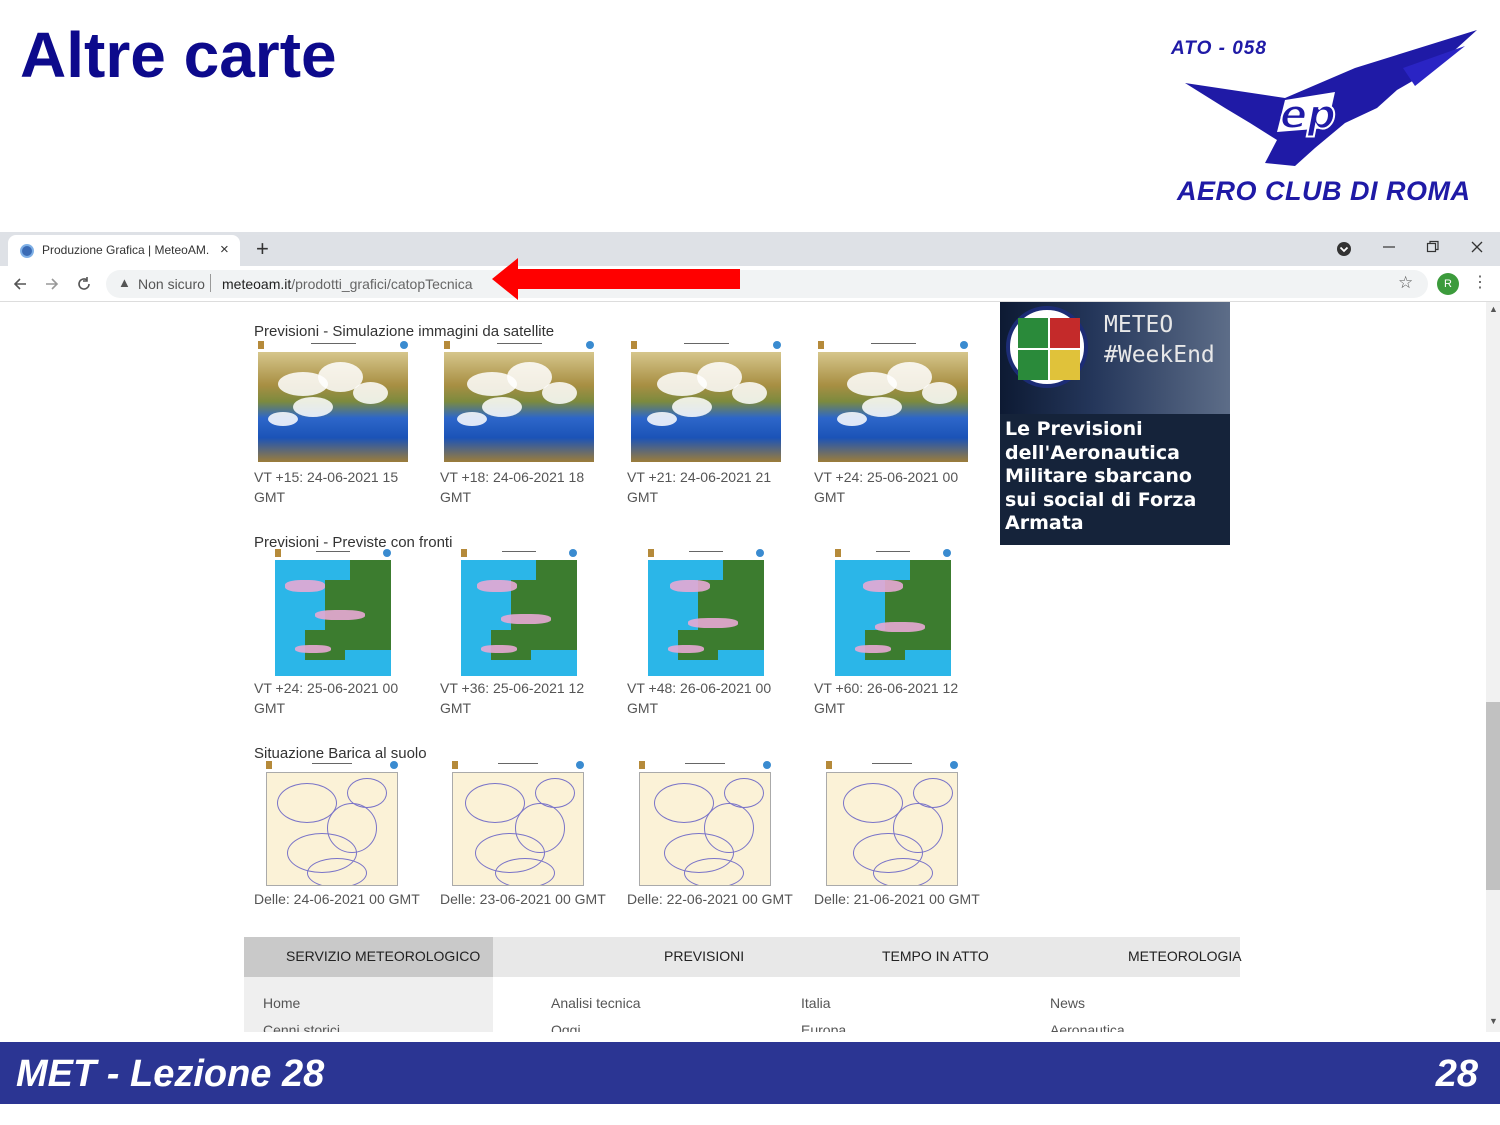 Image resolution: width=1500 pixels, height=1125 pixels. What do you see at coordinates (210, 283) in the screenshot?
I see `address-separator` at bounding box center [210, 283].